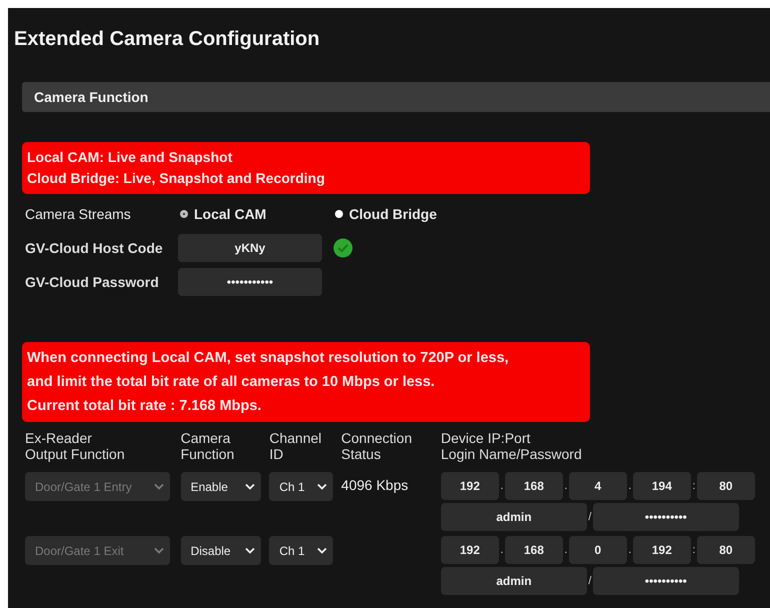 The image size is (770, 608). I want to click on dropdown: Disable, so click(220, 550).